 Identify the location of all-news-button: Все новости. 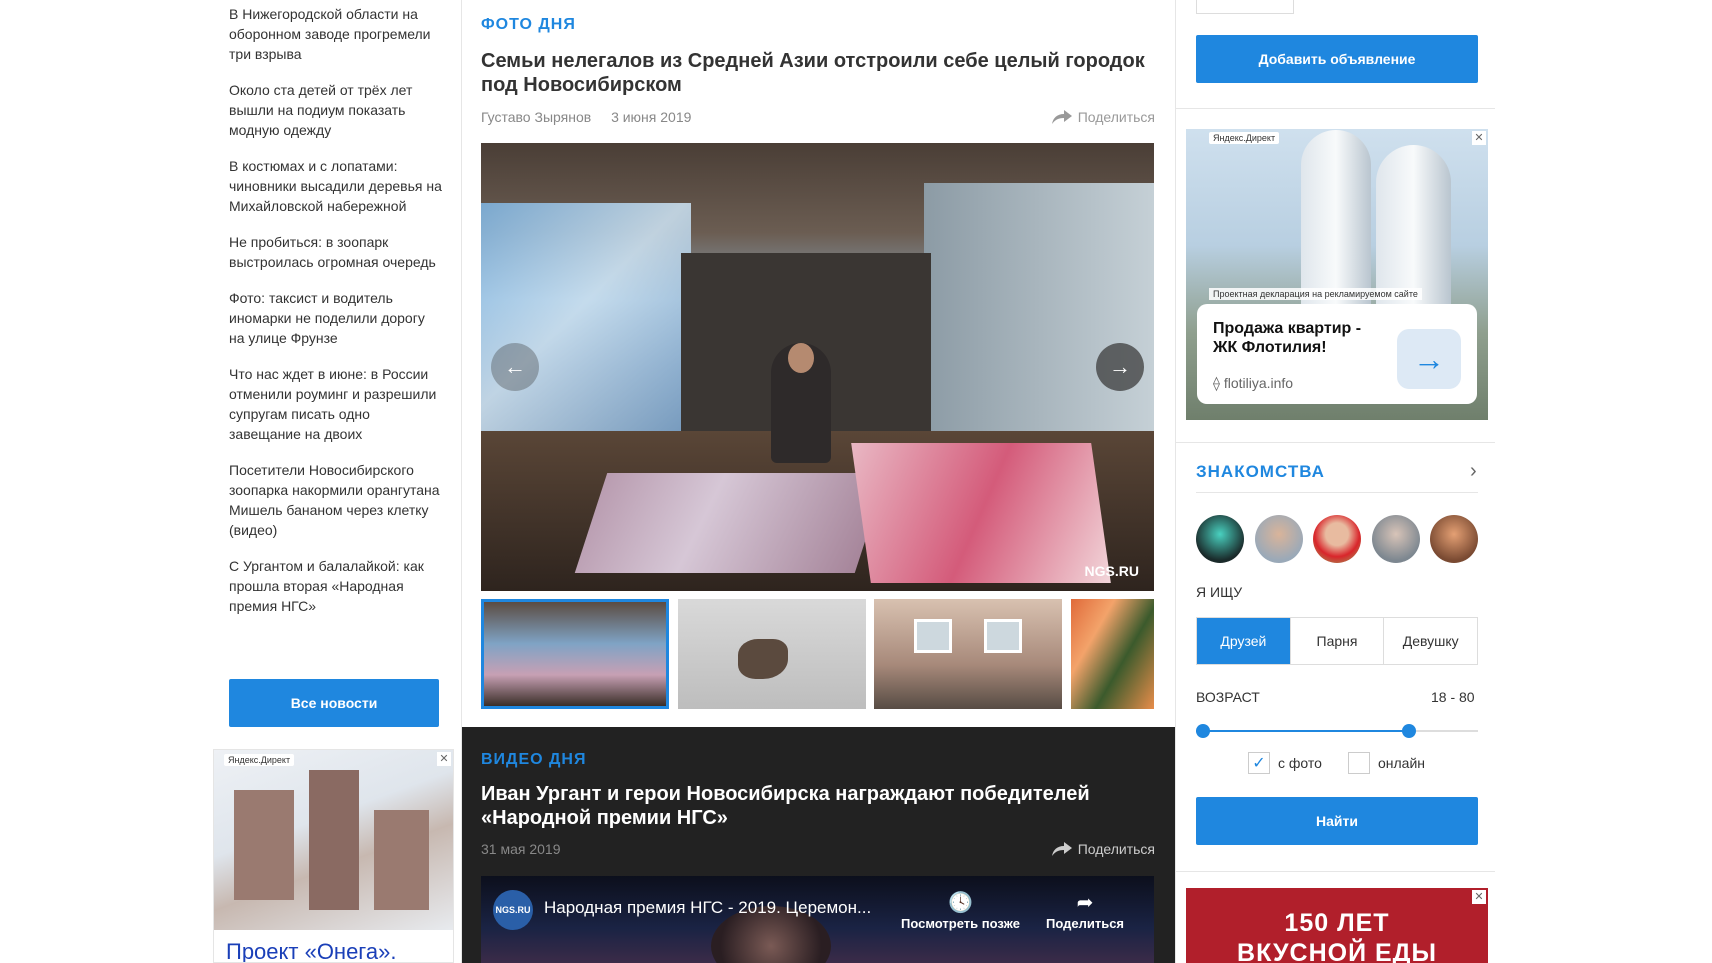
(334, 703).